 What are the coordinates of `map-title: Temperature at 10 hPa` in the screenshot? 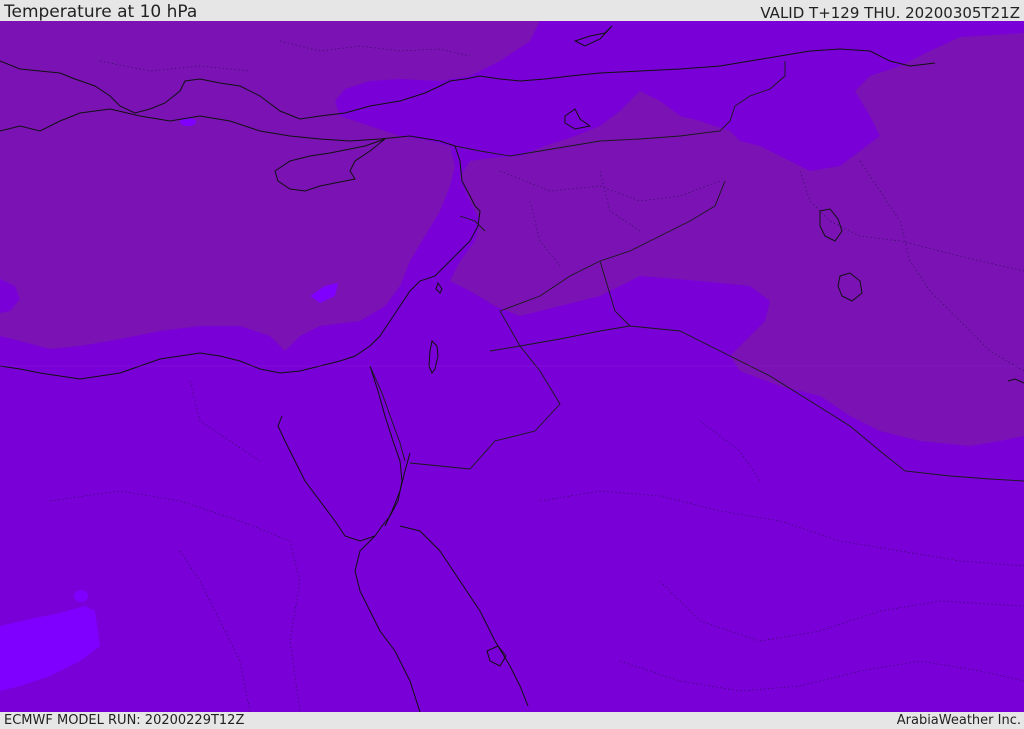 It's located at (101, 12).